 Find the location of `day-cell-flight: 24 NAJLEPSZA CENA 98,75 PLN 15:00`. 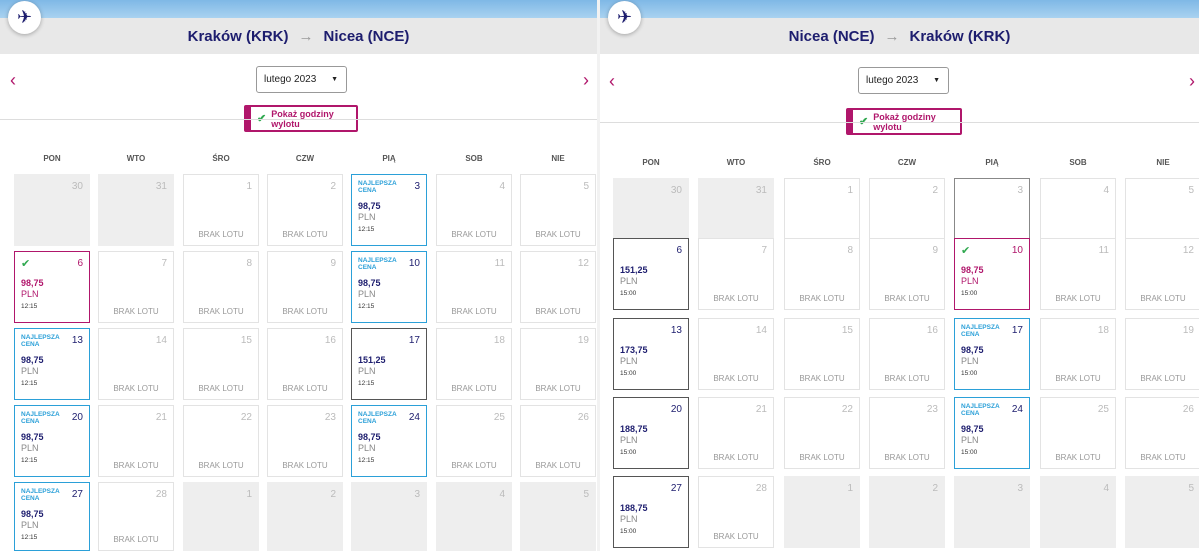

day-cell-flight: 24 NAJLEPSZA CENA 98,75 PLN 15:00 is located at coordinates (992, 433).